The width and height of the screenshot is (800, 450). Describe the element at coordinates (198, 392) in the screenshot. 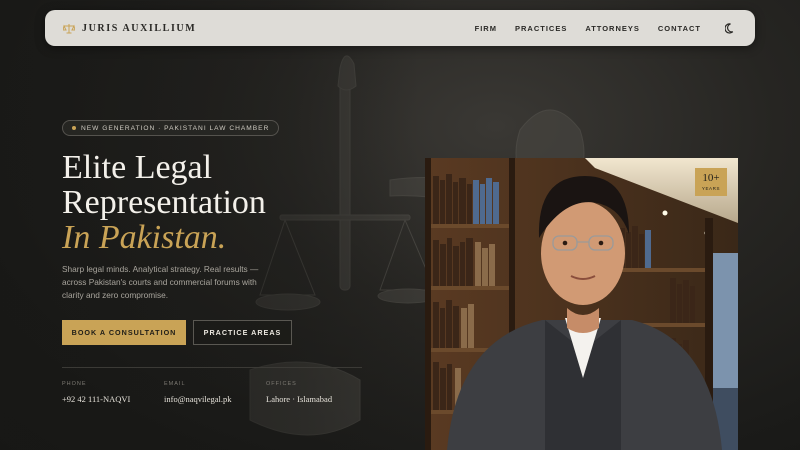

I see `contact-email: EMAIL info@naqvilegal.pk` at that location.